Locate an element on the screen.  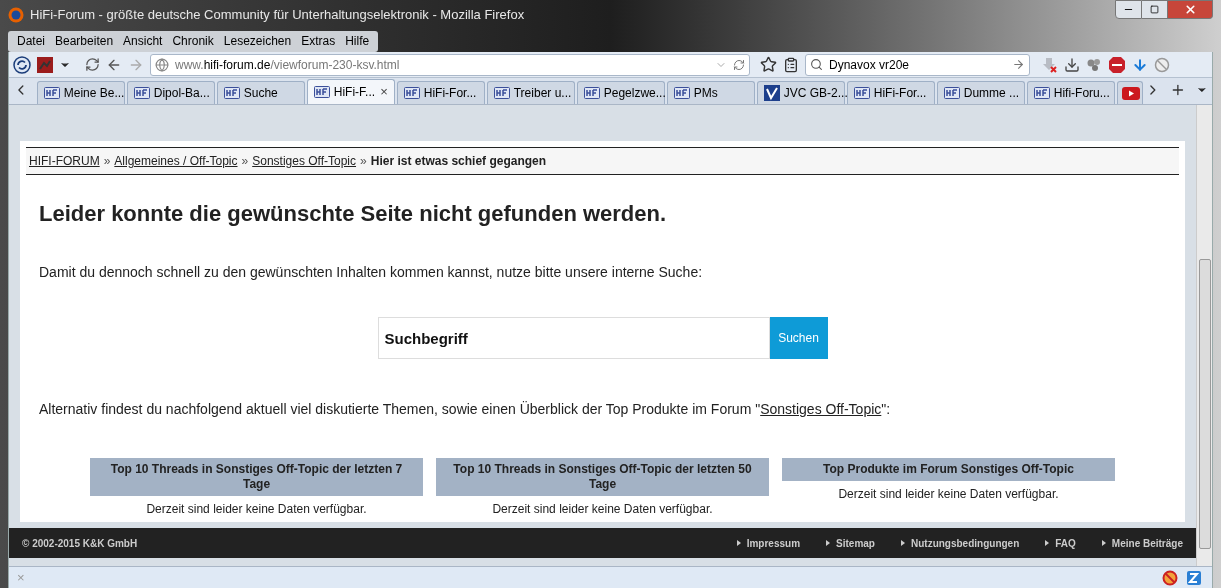
browser-tab is located at coordinates (1129, 92).